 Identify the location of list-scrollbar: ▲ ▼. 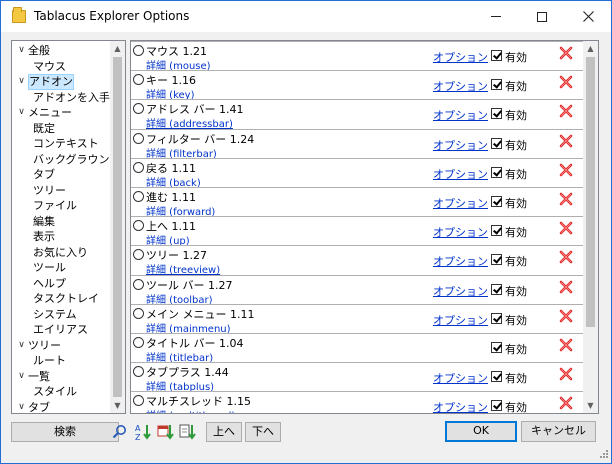
(590, 227).